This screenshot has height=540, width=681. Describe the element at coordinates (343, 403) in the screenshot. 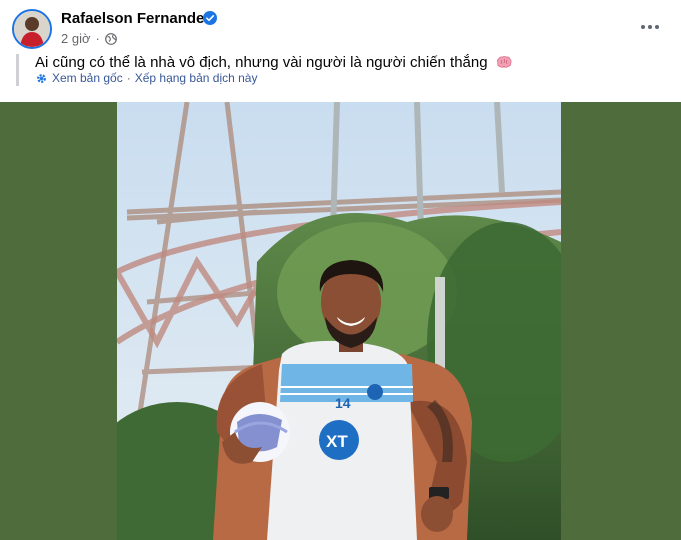

I see `jersey-number: 14` at that location.